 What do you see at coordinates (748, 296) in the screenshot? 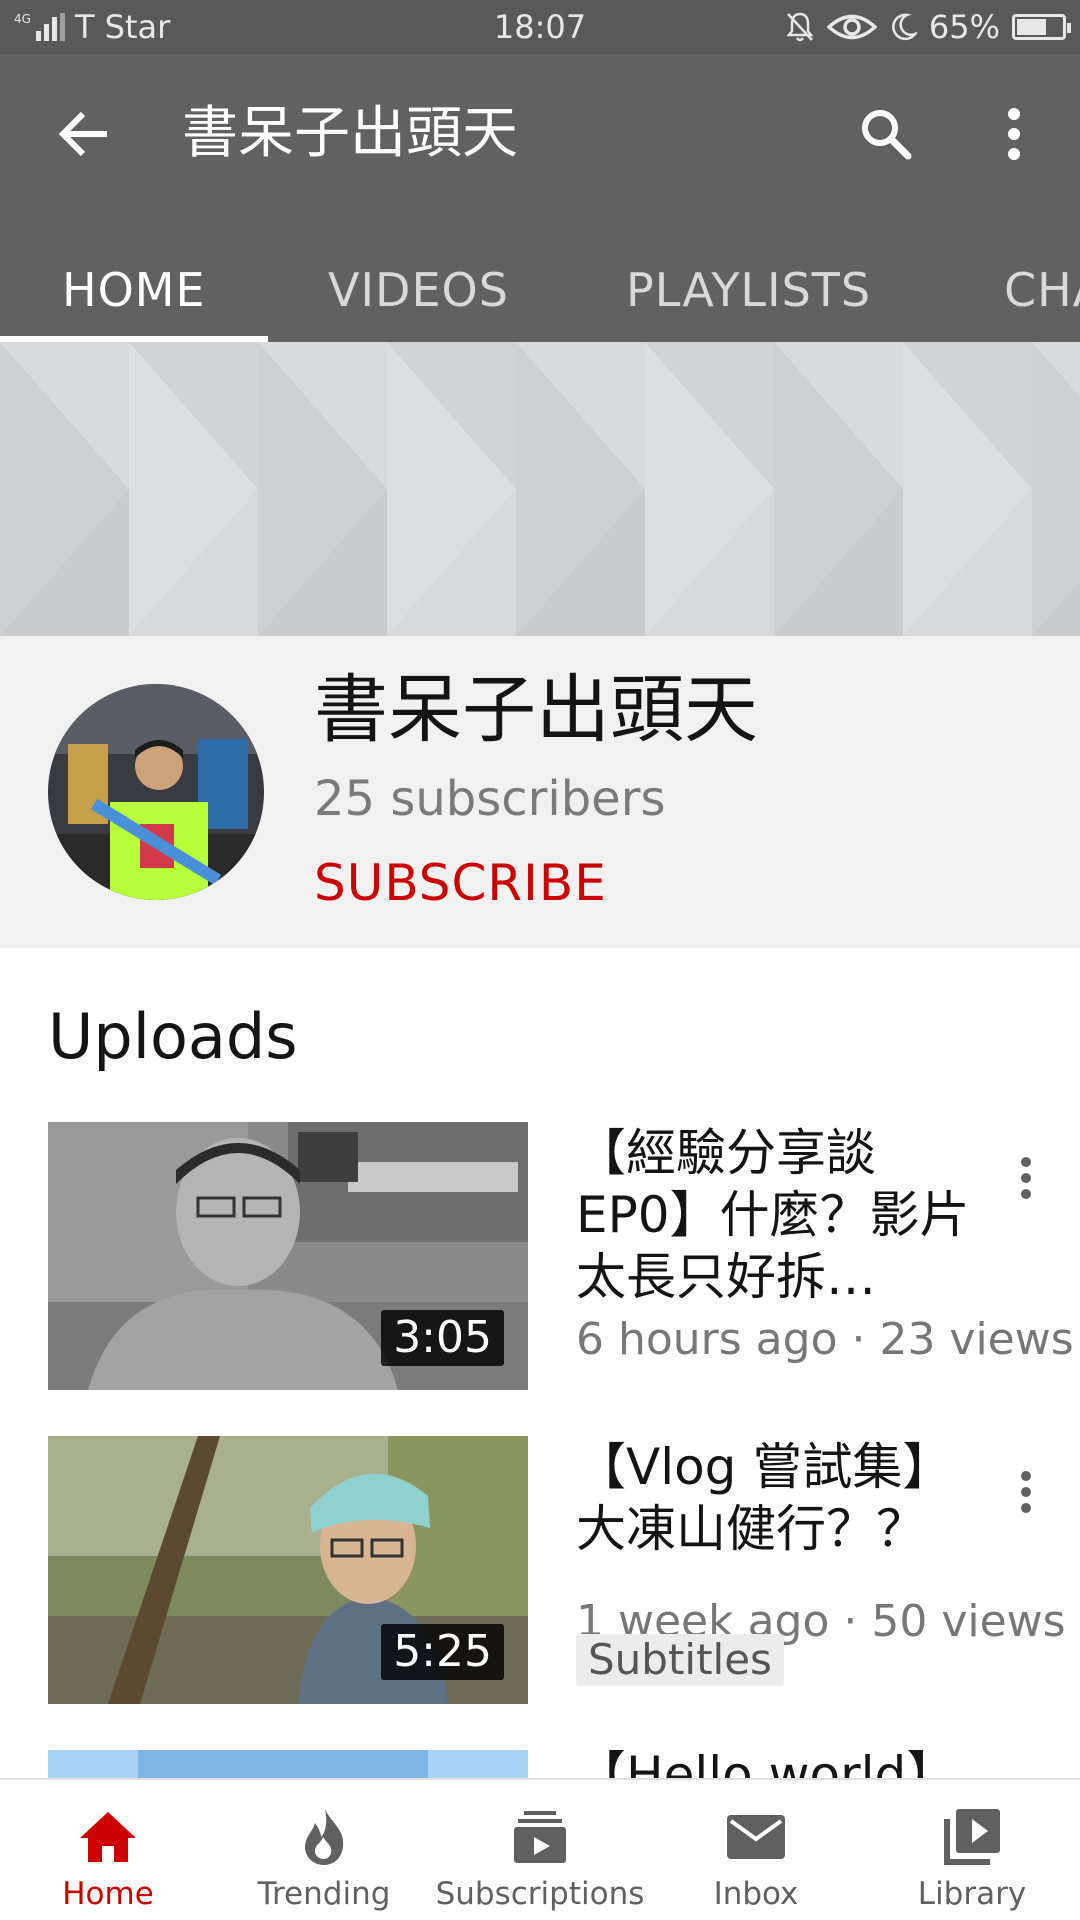
I see `tab-playlists: PLAYLISTS` at bounding box center [748, 296].